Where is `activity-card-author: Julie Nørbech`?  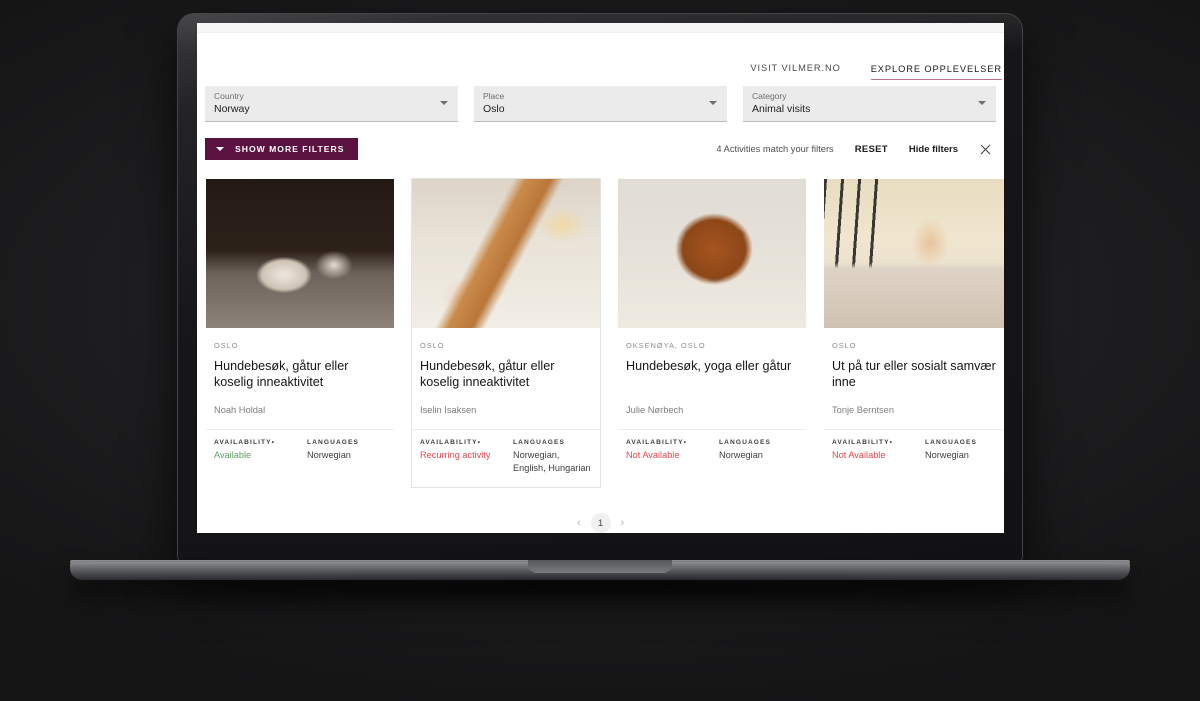 activity-card-author: Julie Nørbech is located at coordinates (655, 410).